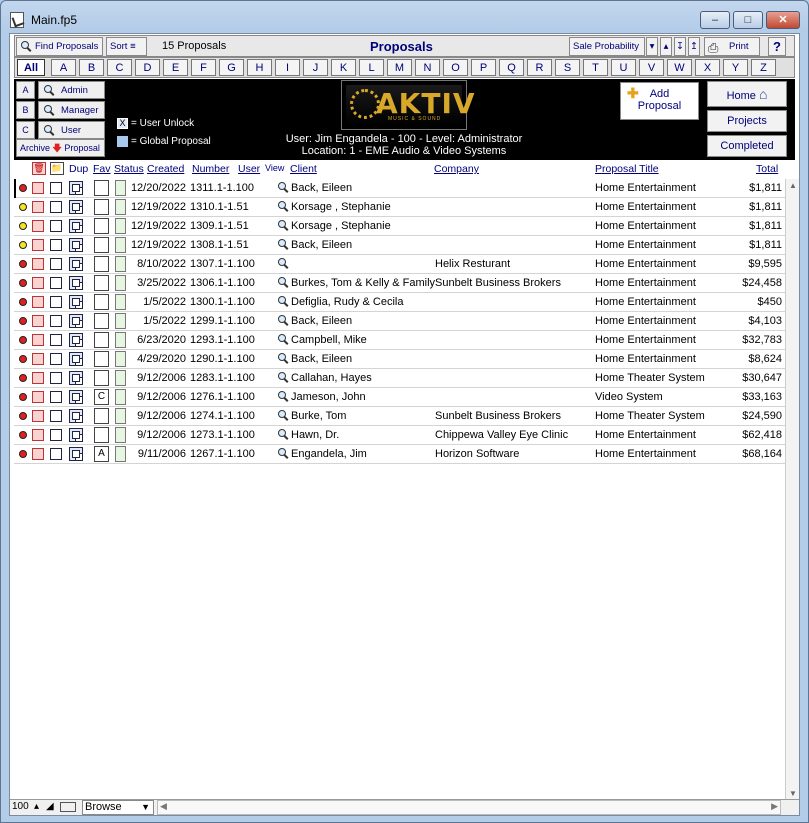  I want to click on col-status: Status, so click(129, 169).